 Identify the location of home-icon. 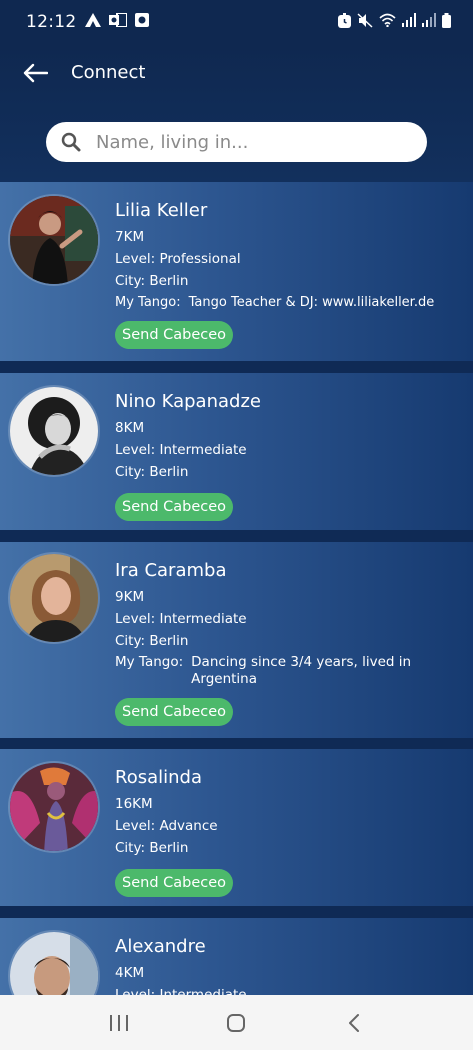
(236, 1022).